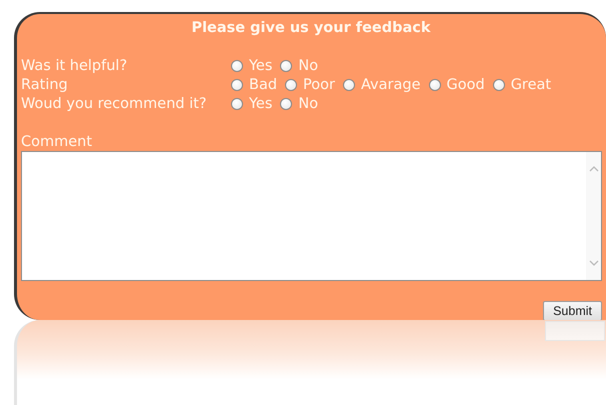 The width and height of the screenshot is (606, 405). Describe the element at coordinates (593, 263) in the screenshot. I see `scroll-down-icon` at that location.